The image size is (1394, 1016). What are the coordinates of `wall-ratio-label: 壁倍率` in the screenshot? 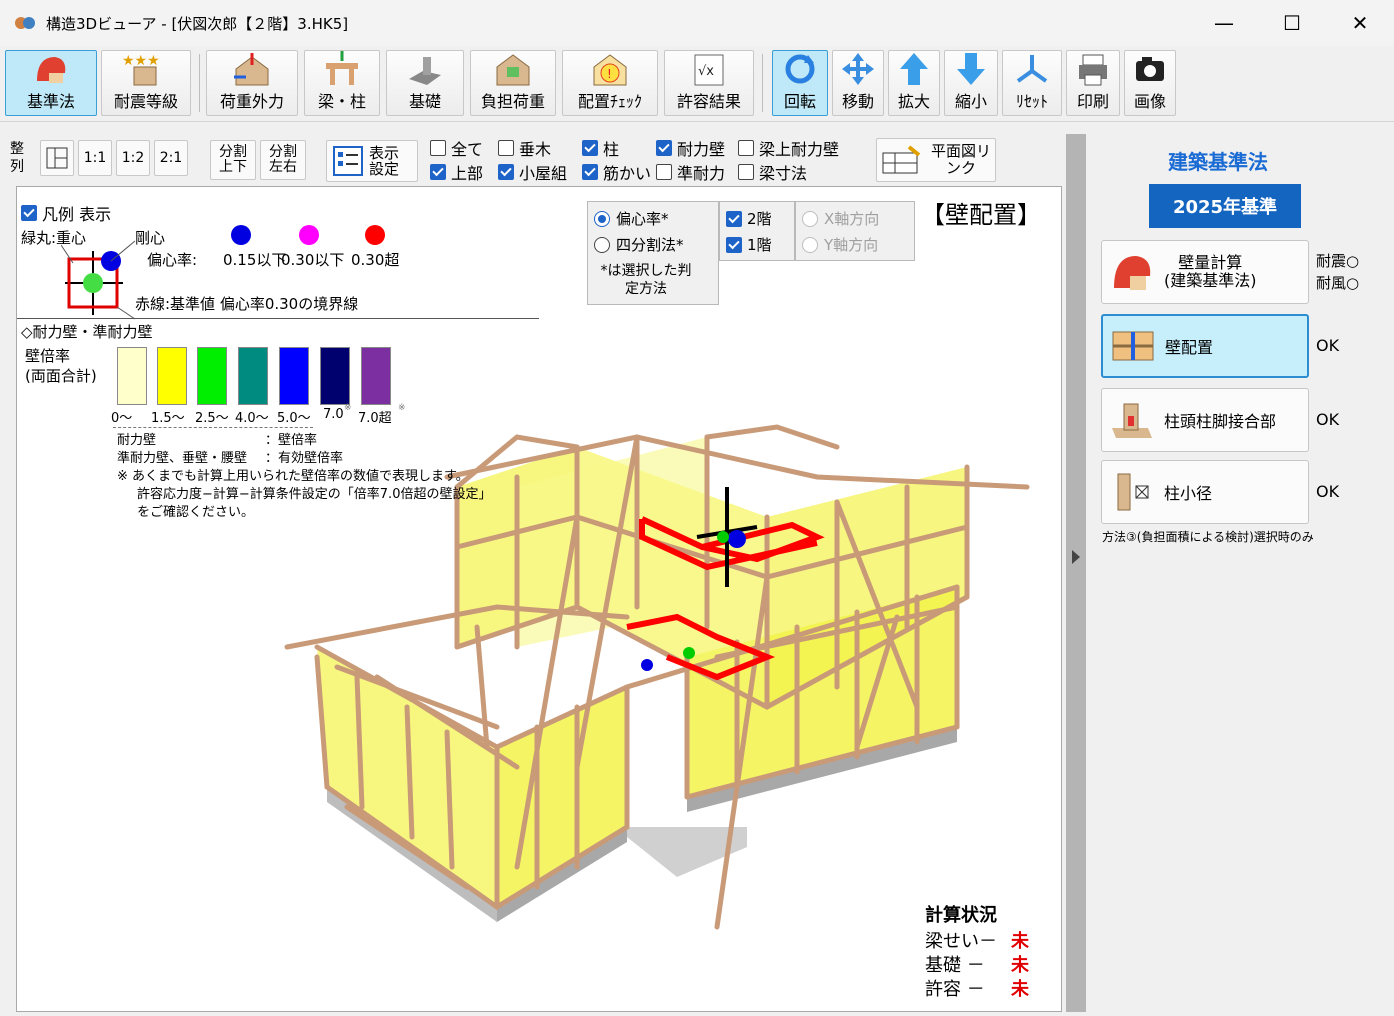 It's located at (48, 356).